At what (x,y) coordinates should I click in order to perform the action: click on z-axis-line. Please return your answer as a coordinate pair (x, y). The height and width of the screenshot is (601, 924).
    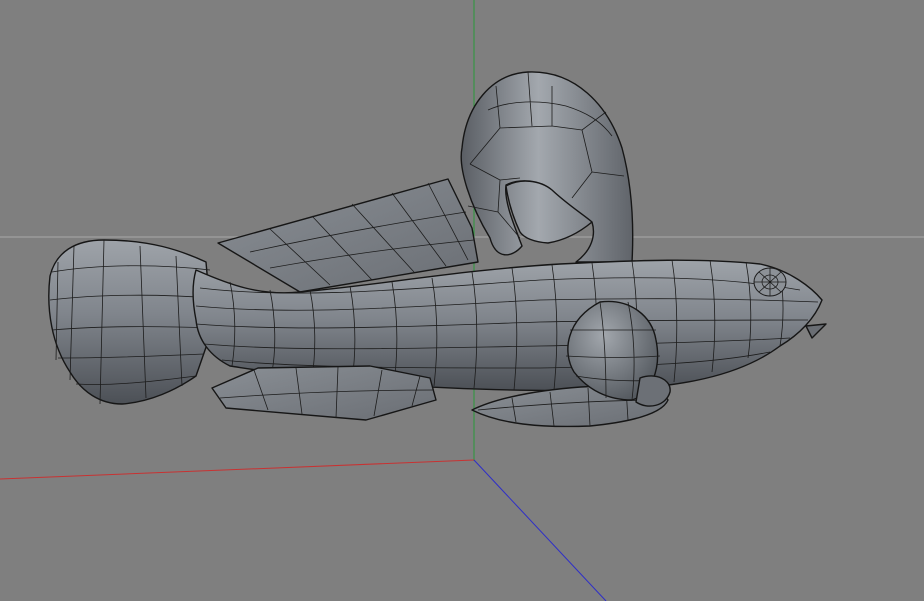
    Looking at the image, I should click on (540, 530).